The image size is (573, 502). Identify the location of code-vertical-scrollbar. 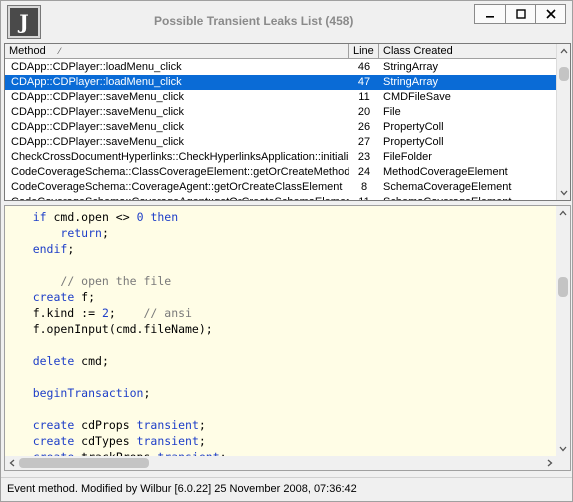
(563, 331).